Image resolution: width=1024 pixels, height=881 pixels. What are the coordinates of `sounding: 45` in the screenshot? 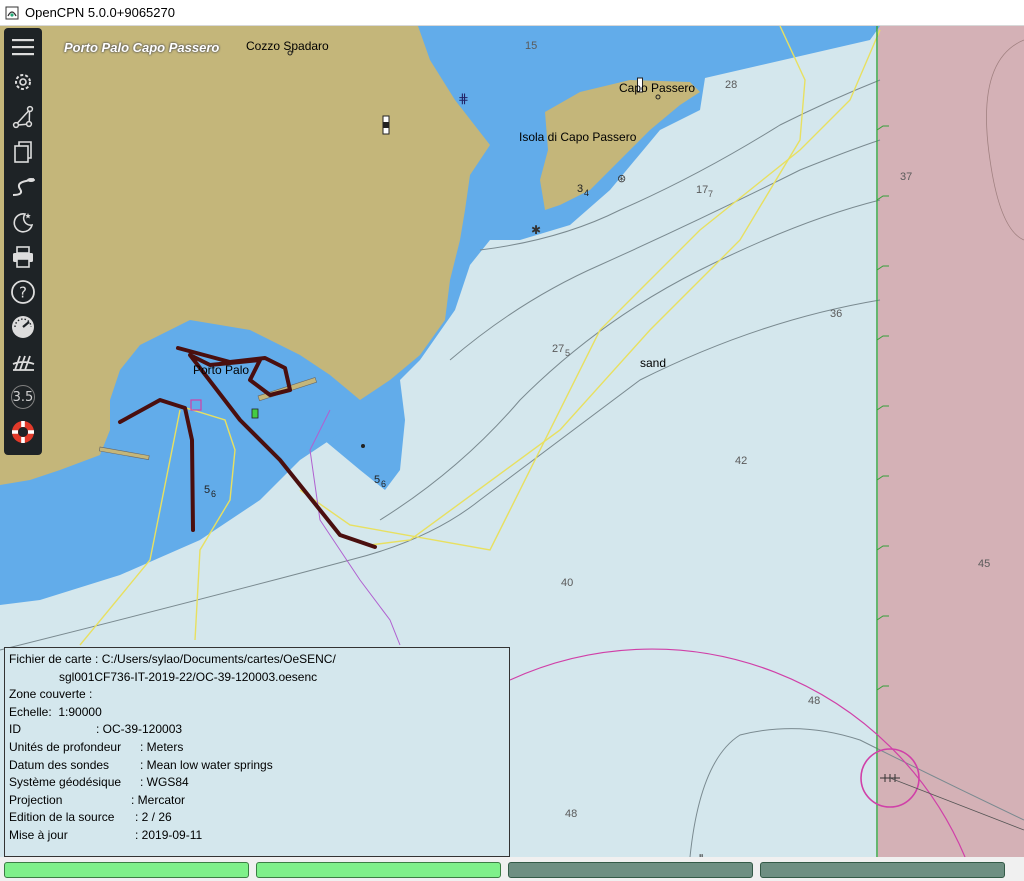 It's located at (984, 564).